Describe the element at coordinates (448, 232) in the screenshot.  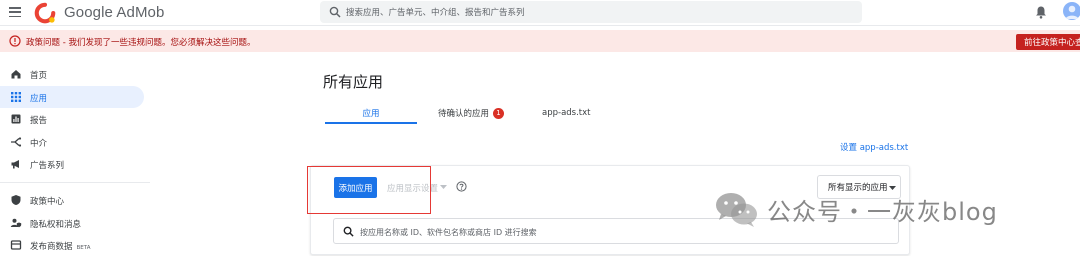
I see `app-search-placeholder: 按应用名称或 ID、软件包名称或商店 ID 进行搜索` at that location.